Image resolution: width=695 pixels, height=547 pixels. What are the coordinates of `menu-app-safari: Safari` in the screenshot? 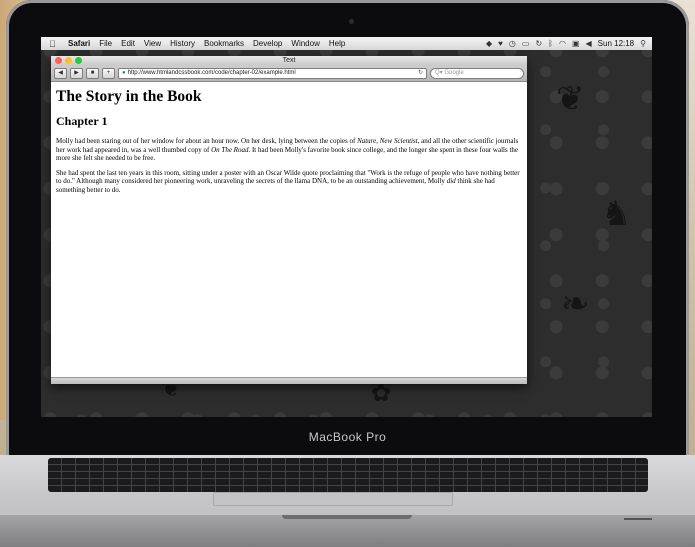 It's located at (79, 43).